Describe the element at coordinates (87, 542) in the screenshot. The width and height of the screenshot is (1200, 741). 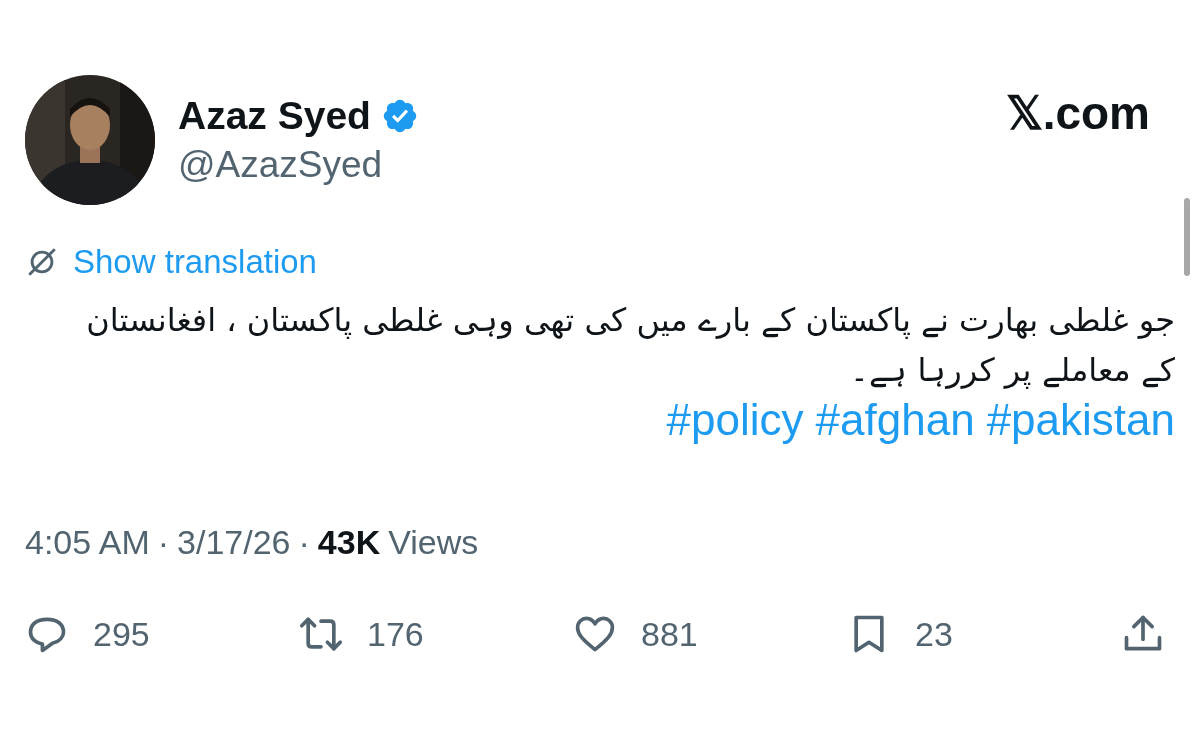
I see `post-time: 4:05 AM` at that location.